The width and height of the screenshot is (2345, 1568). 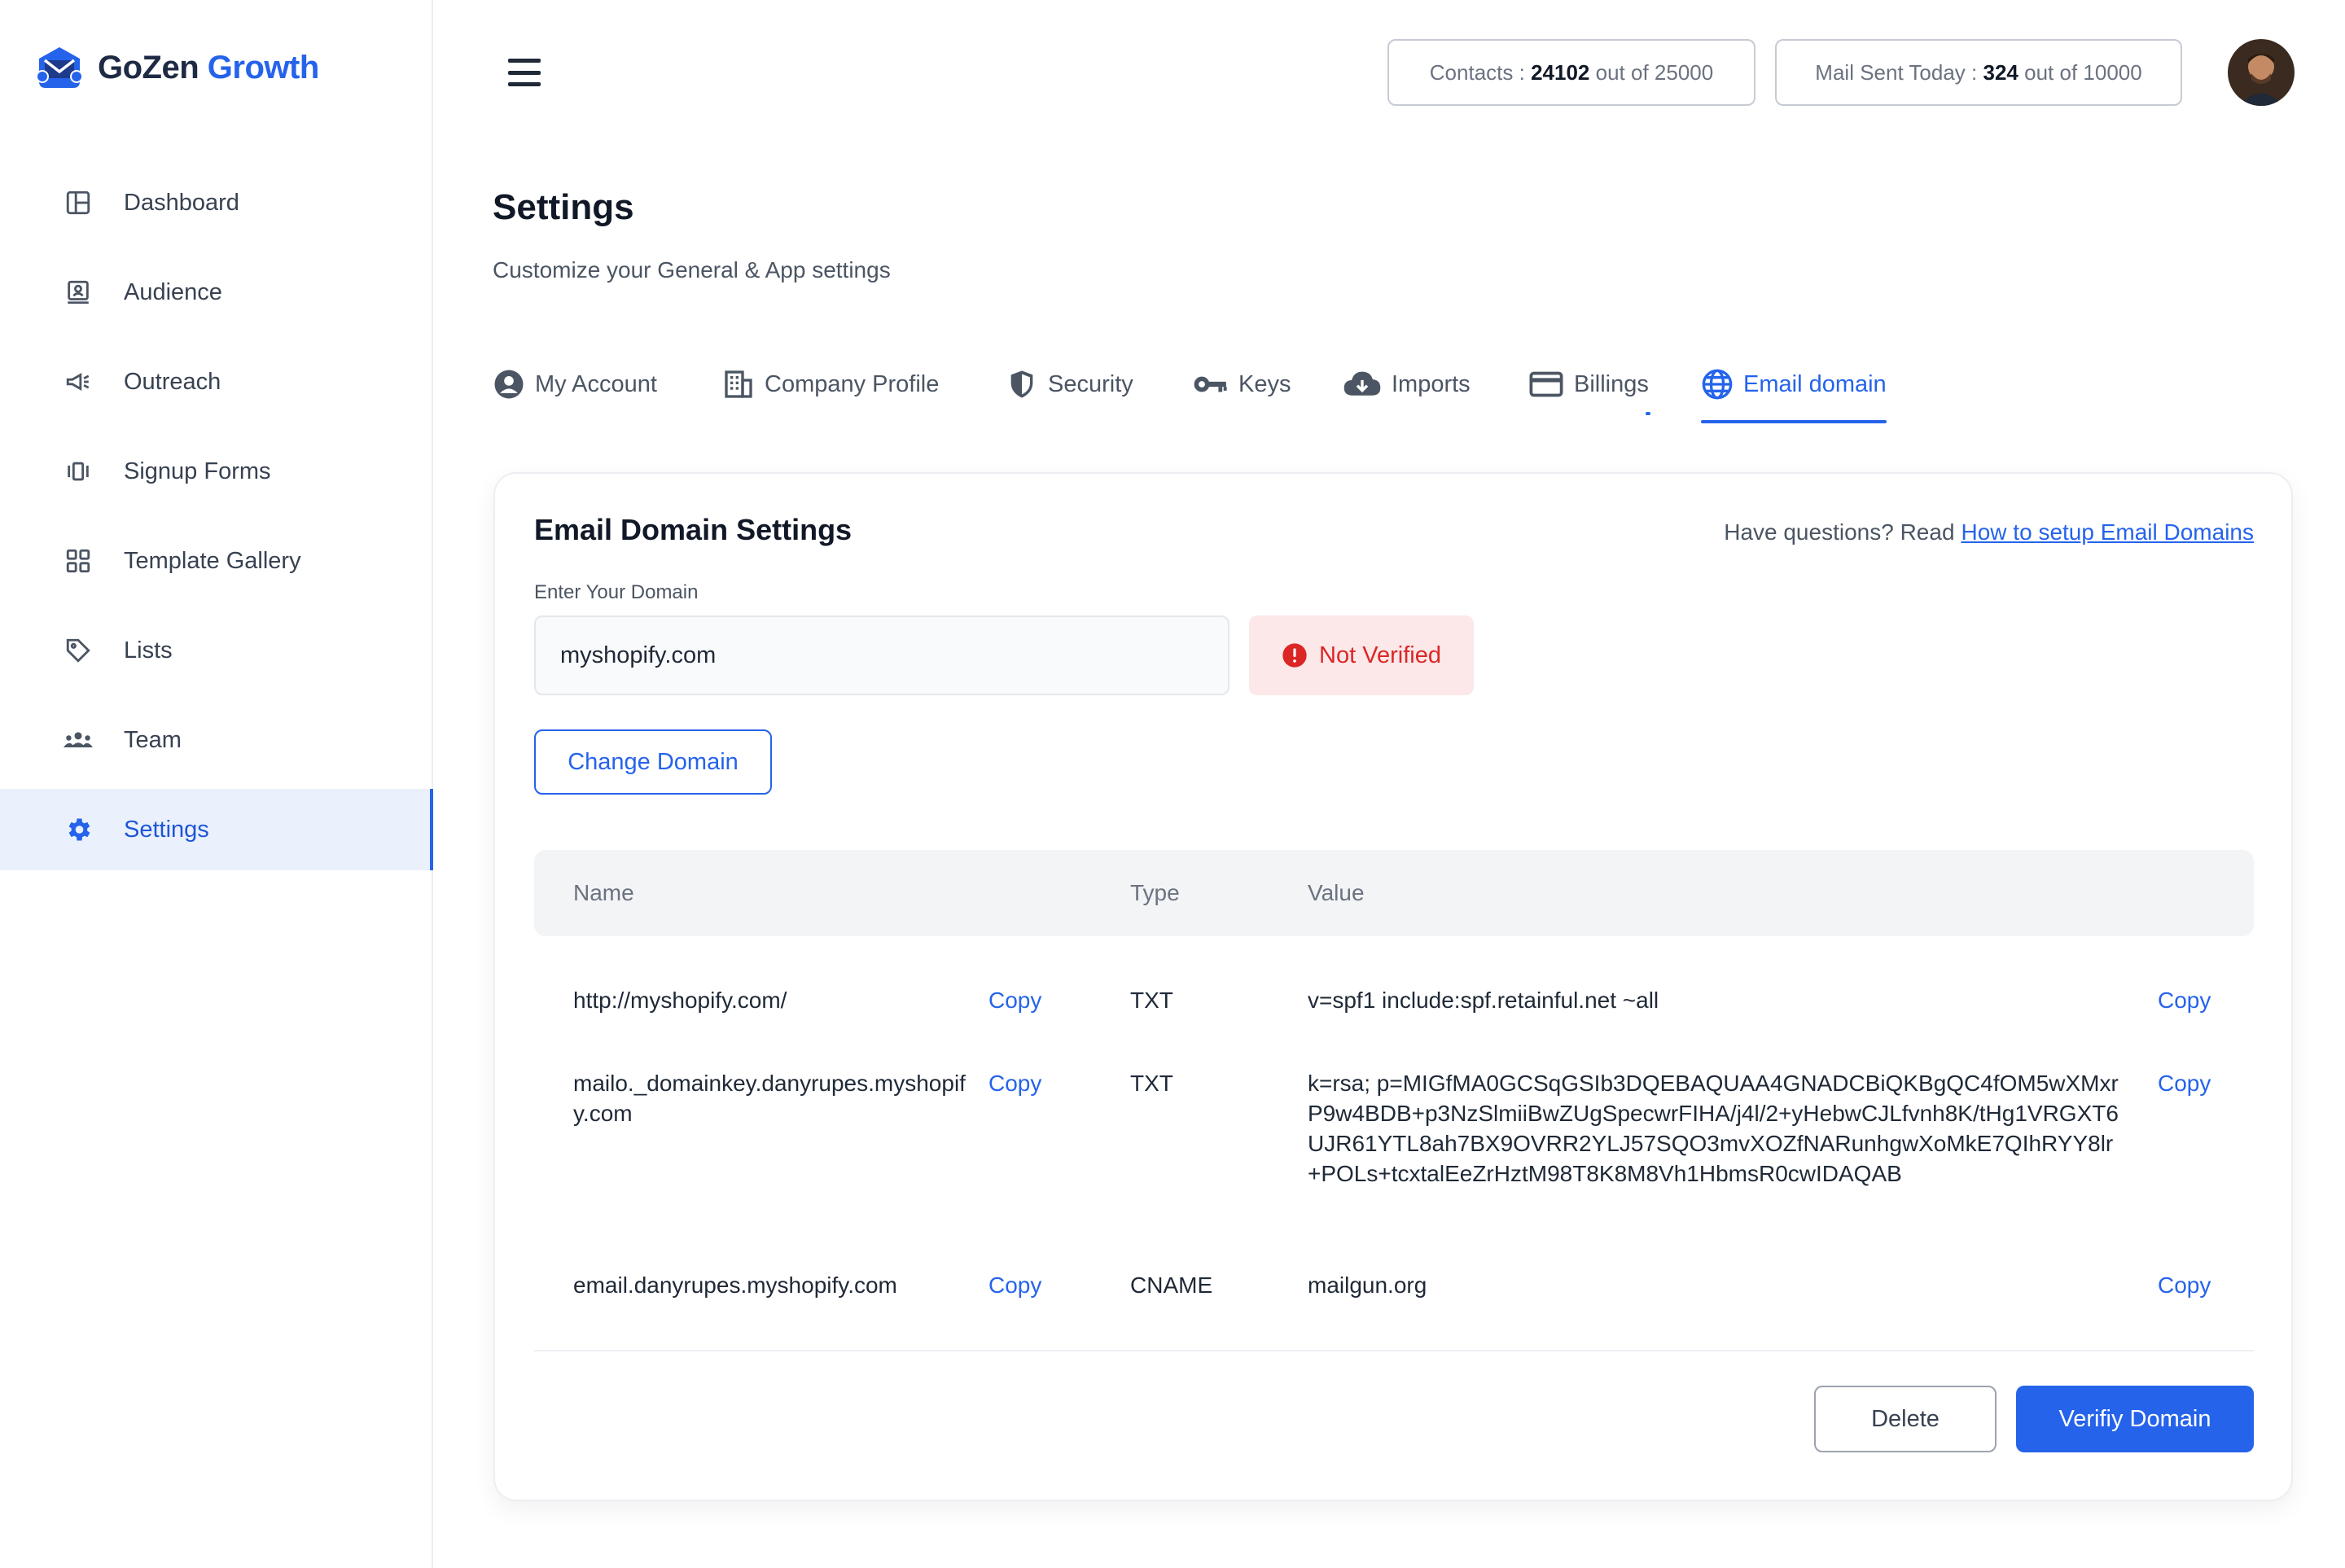 I want to click on divider, so click(x=1394, y=1350).